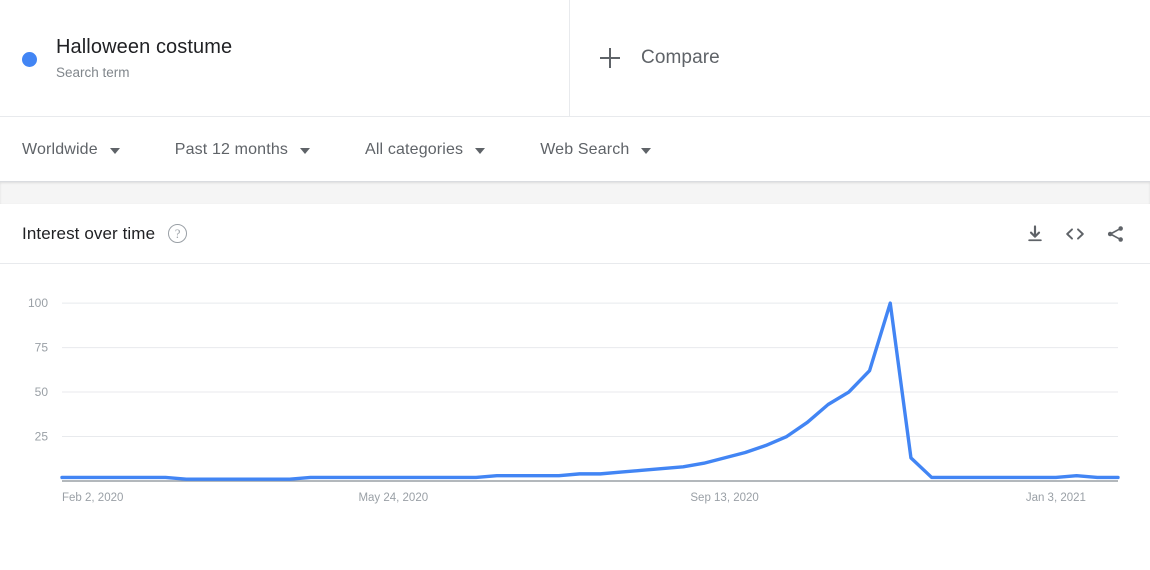 This screenshot has height=570, width=1150. I want to click on add-comparison-button: Compare, so click(860, 58).